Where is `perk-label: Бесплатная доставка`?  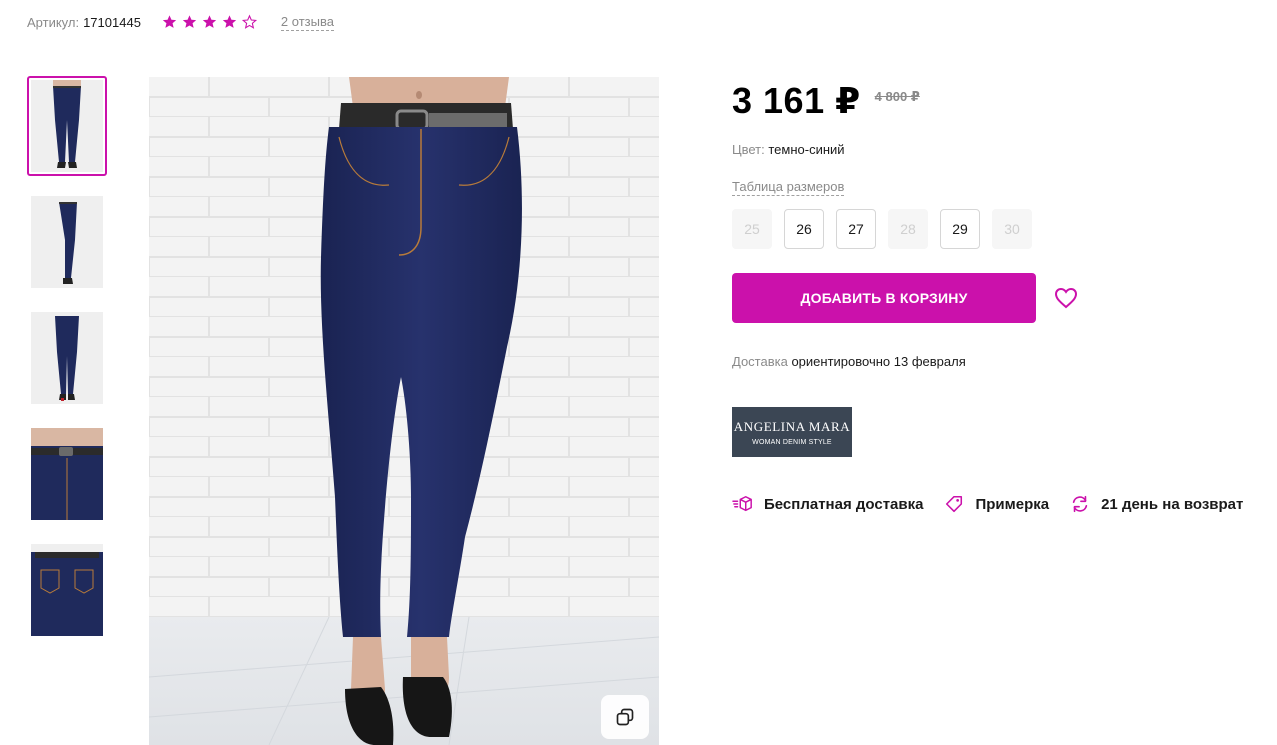
perk-label: Бесплатная доставка is located at coordinates (844, 504).